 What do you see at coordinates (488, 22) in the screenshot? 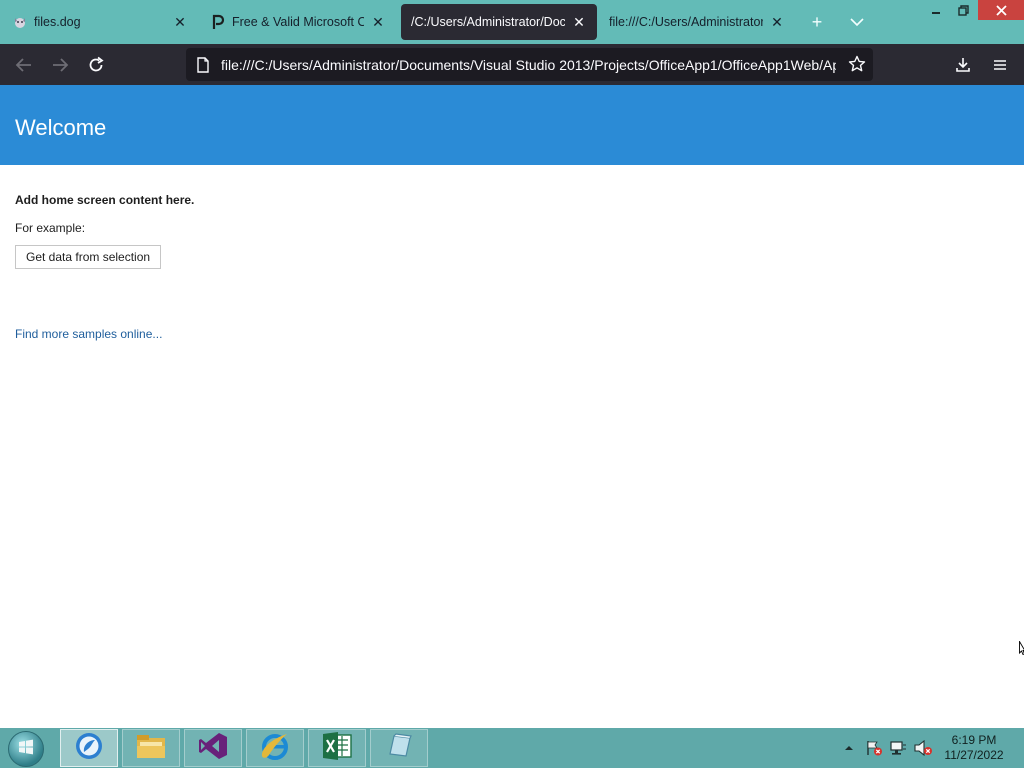
I see `tab-label: /C:/Users/Administrator/Documents` at bounding box center [488, 22].